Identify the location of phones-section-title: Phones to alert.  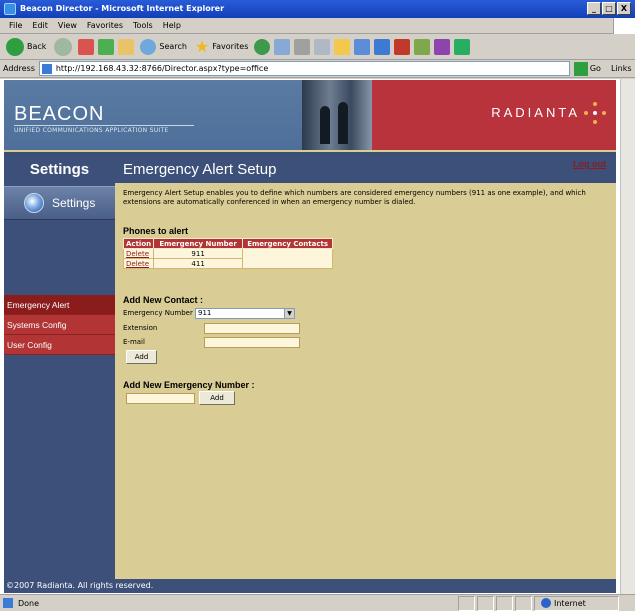
(156, 231).